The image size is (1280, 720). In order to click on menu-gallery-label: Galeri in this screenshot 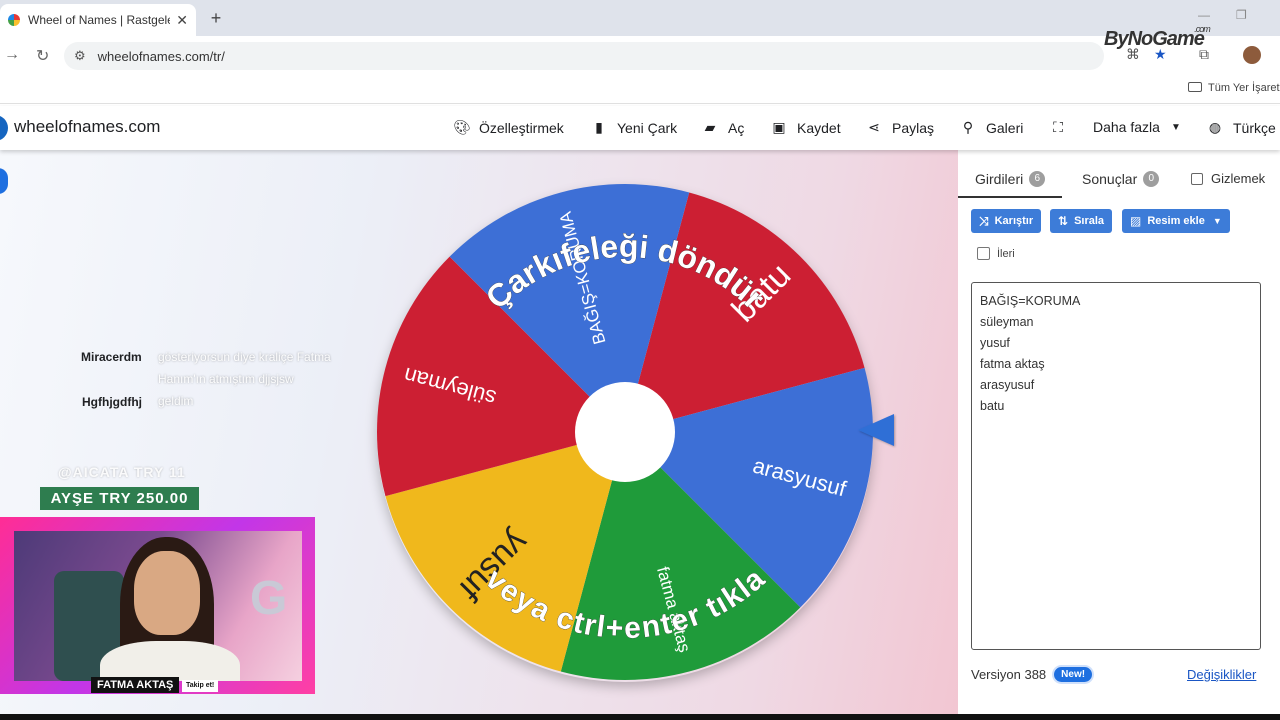, I will do `click(1005, 127)`.